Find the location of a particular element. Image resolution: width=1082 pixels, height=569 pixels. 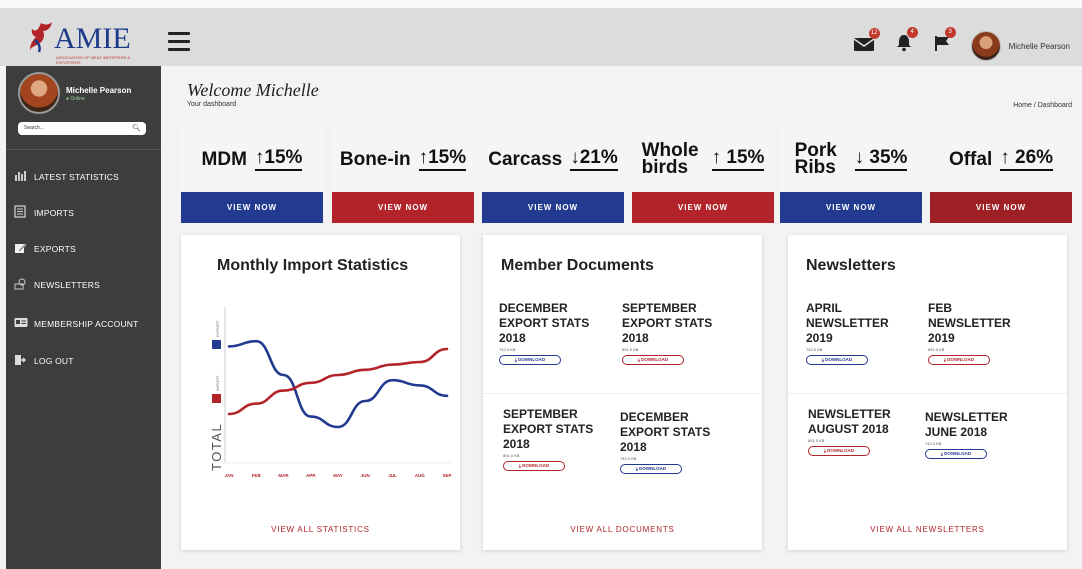

x-tick-label: AUG is located at coordinates (420, 475).